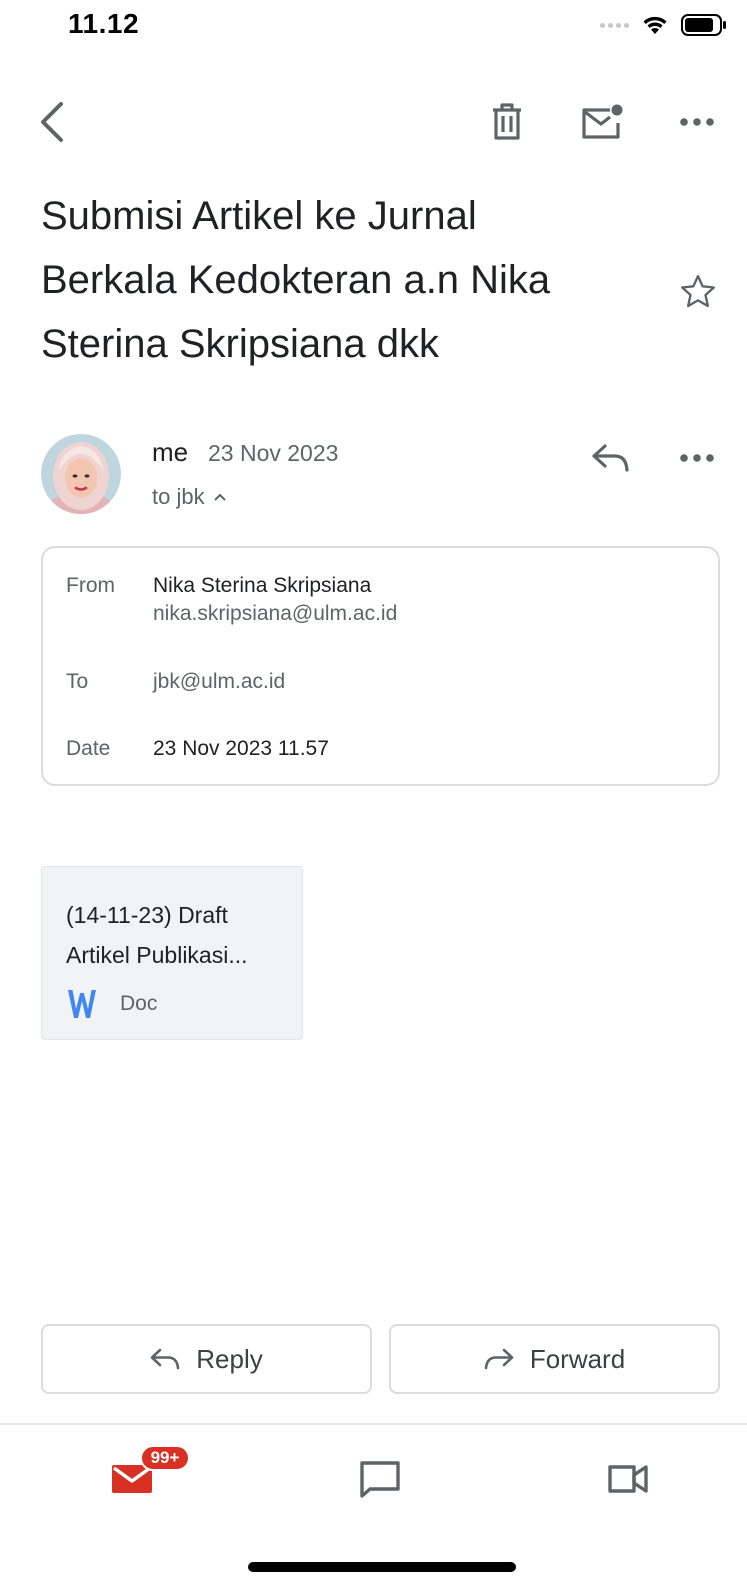  I want to click on back-arrow-icon, so click(52, 122).